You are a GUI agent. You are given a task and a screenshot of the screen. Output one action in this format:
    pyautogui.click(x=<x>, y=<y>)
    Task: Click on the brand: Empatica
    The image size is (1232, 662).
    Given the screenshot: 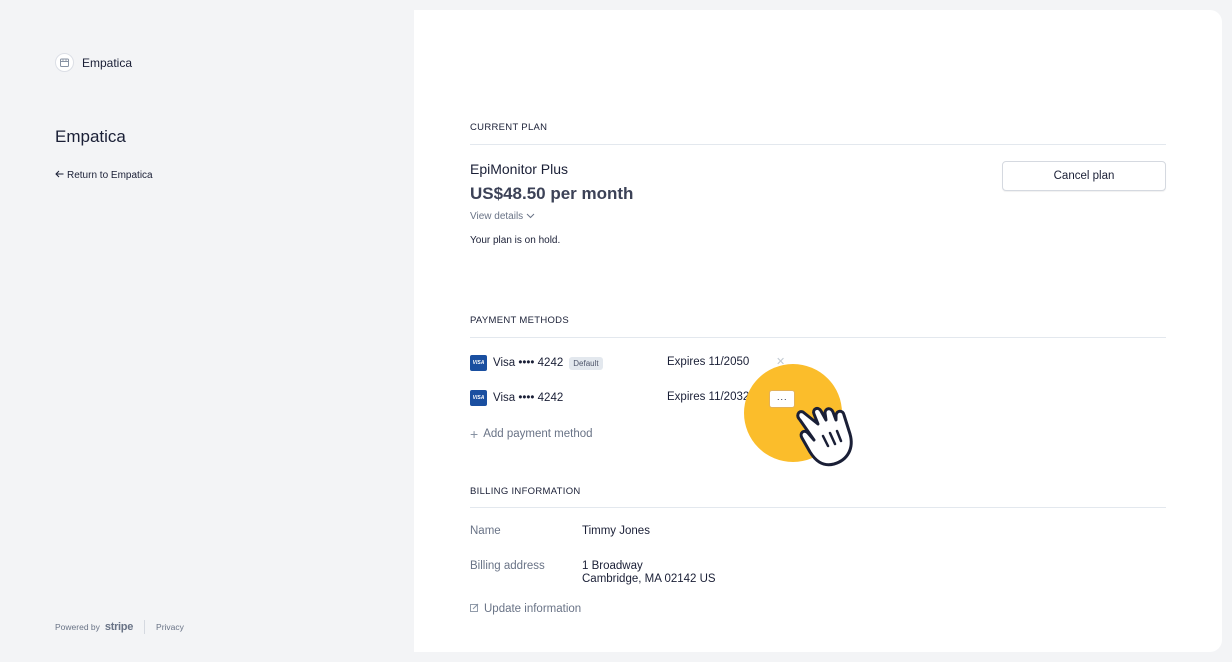 What is the action you would take?
    pyautogui.click(x=93, y=62)
    